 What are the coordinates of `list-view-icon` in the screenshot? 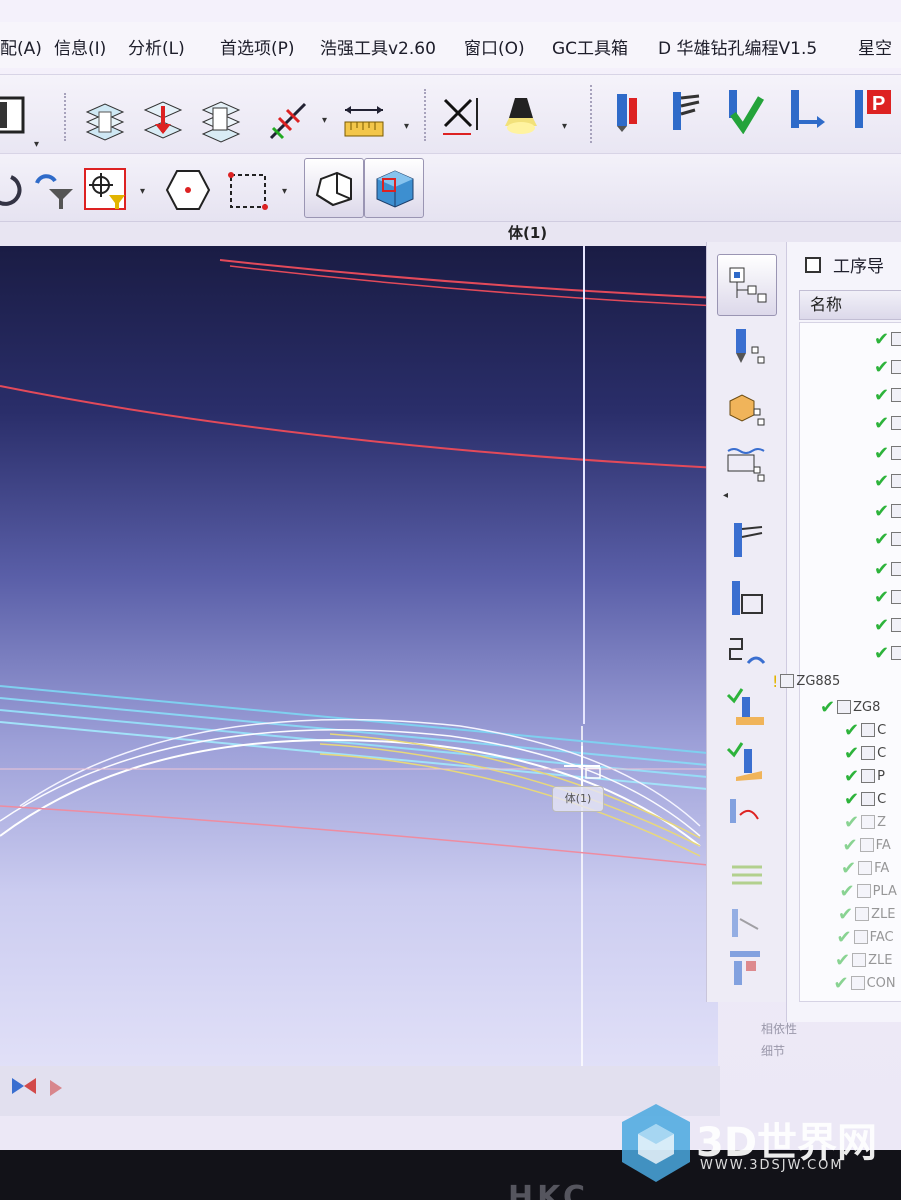 It's located at (747, 876).